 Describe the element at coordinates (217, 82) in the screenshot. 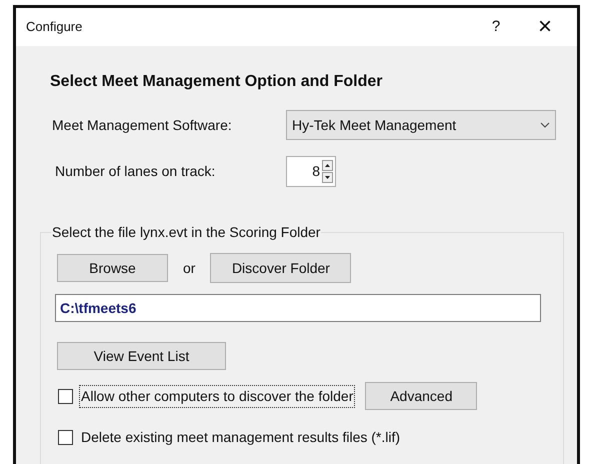

I see `section-heading: Select Meet Management Option and Folder` at that location.